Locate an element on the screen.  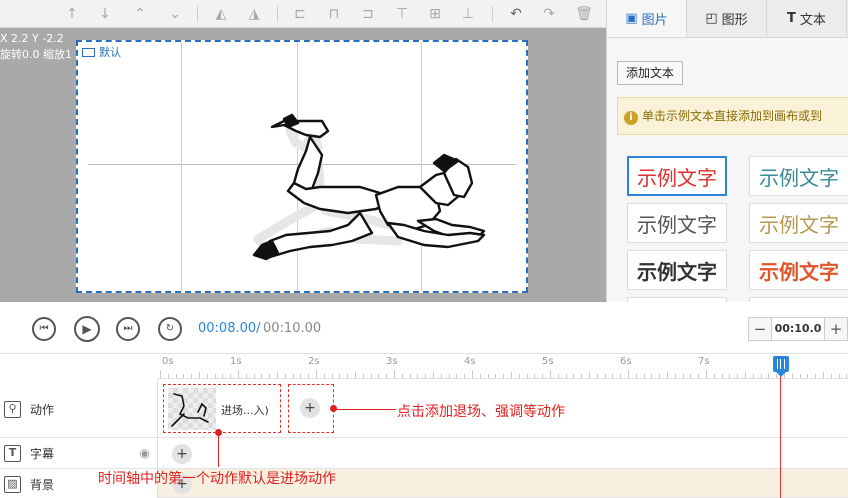
tick-label: 6s is located at coordinates (626, 361).